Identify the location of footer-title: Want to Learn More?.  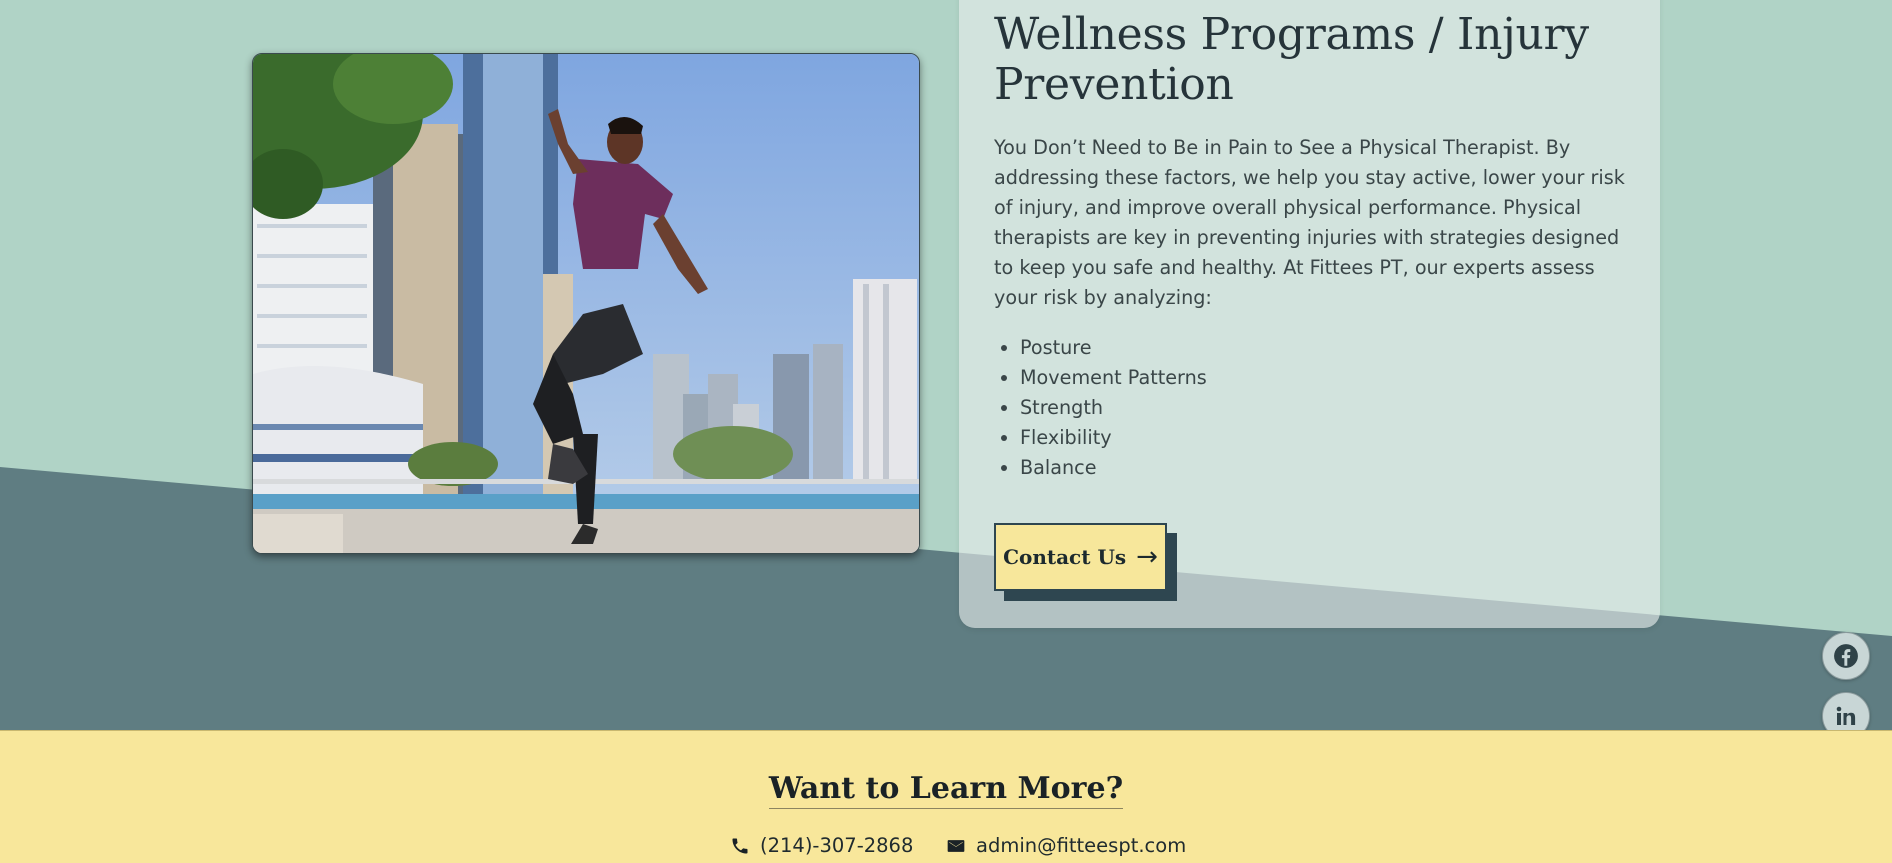
(946, 790).